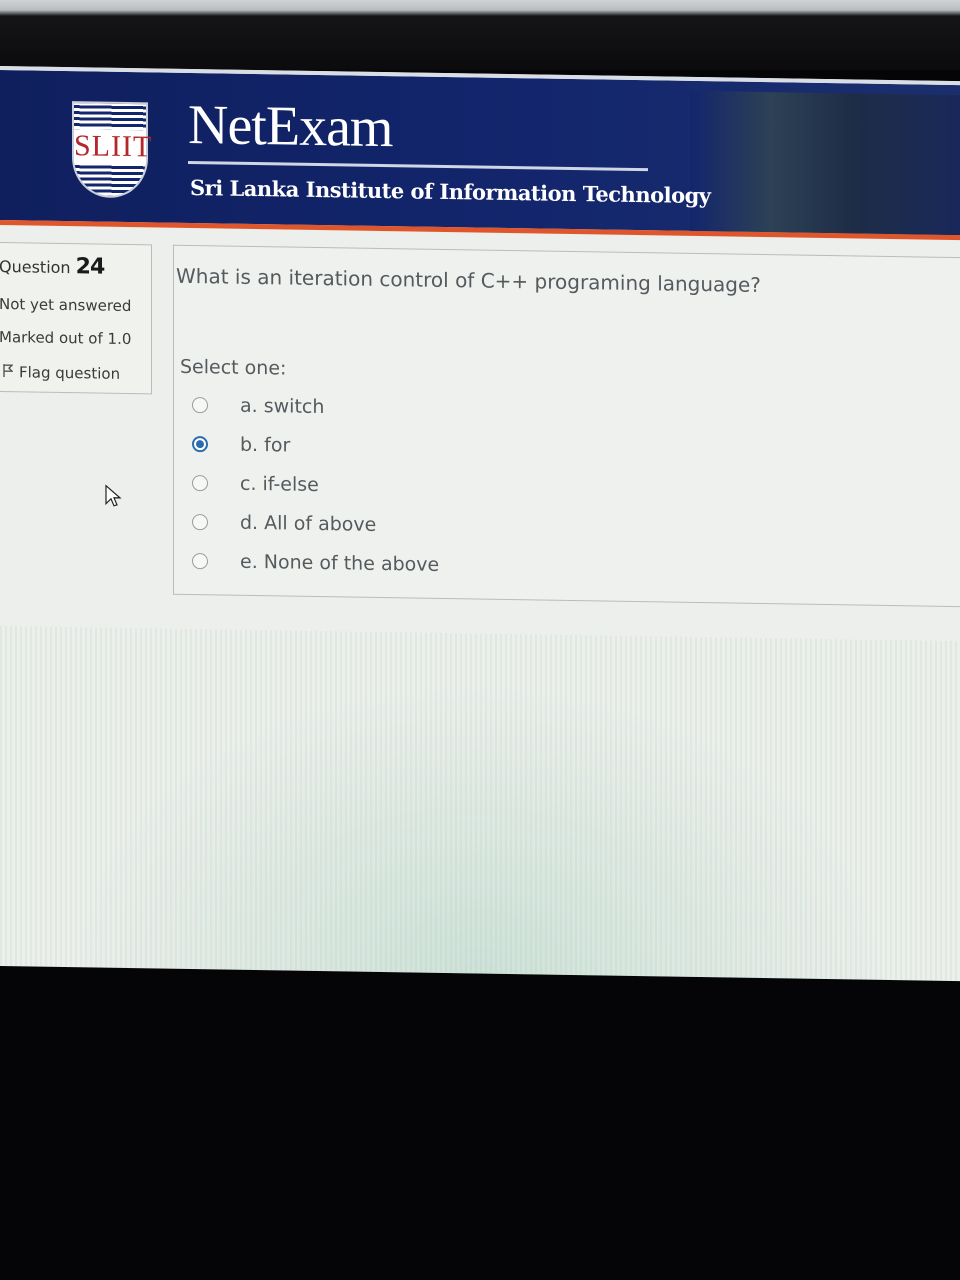  Describe the element at coordinates (282, 406) in the screenshot. I see `option-label: a. switch` at that location.